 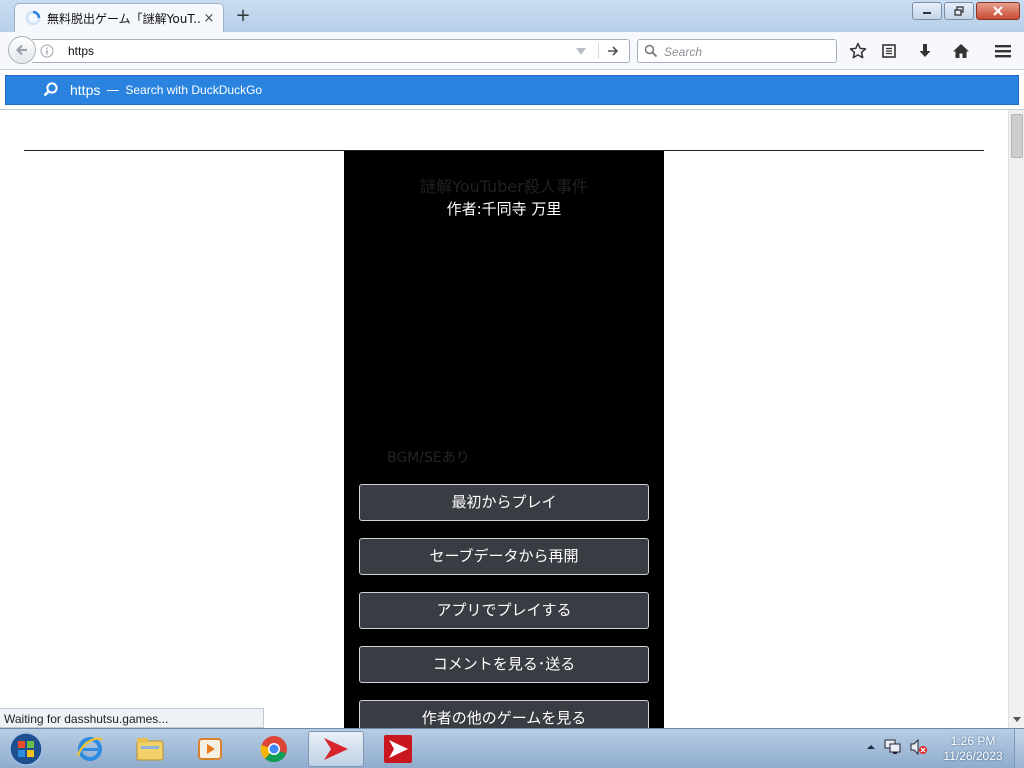 What do you see at coordinates (1019, 748) in the screenshot?
I see `show-desktop-button` at bounding box center [1019, 748].